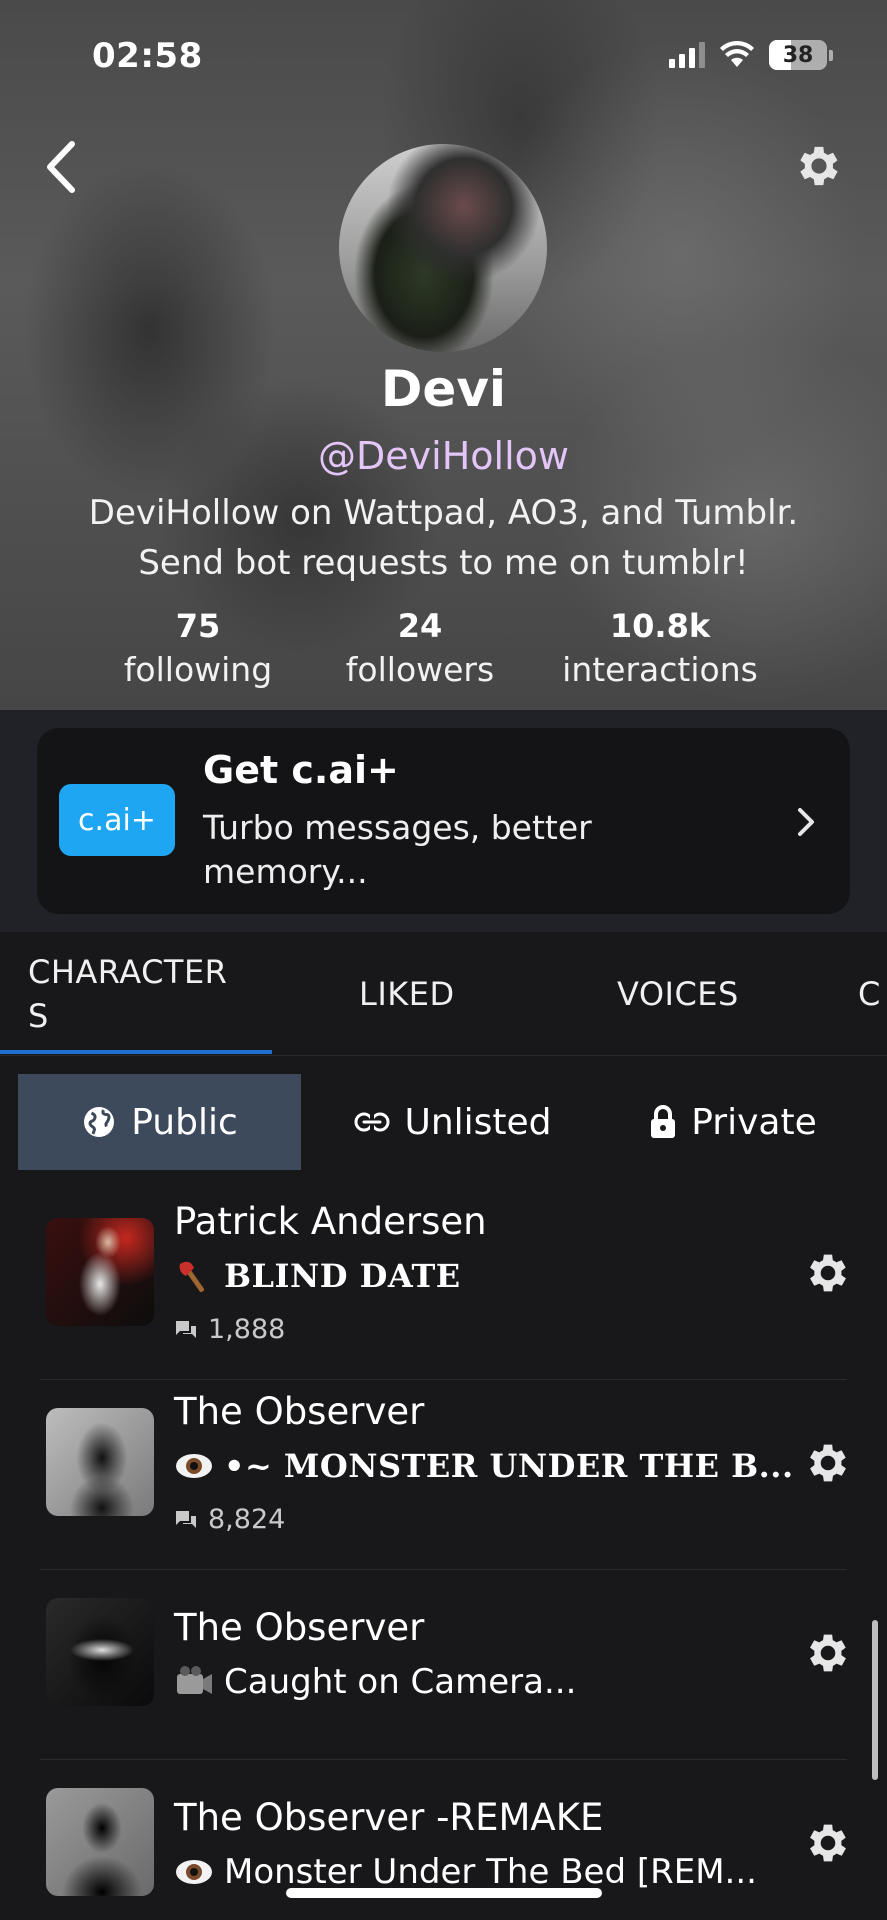  Describe the element at coordinates (389, 1817) in the screenshot. I see `character-name: The Observer -REMAKE` at that location.